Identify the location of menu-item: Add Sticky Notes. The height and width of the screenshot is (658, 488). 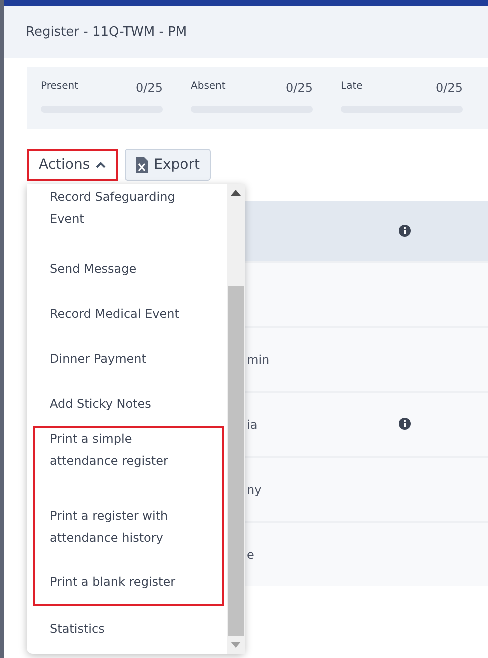
(127, 403).